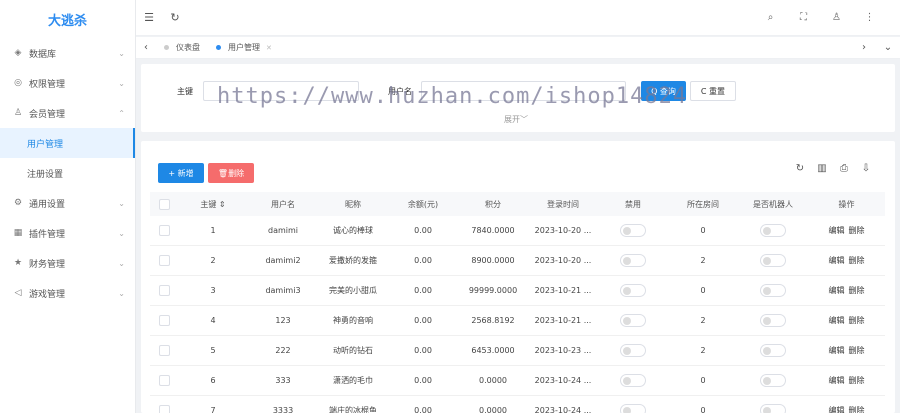 This screenshot has width=900, height=413. Describe the element at coordinates (213, 204) in the screenshot. I see `column-header: 主键 ⇕` at that location.